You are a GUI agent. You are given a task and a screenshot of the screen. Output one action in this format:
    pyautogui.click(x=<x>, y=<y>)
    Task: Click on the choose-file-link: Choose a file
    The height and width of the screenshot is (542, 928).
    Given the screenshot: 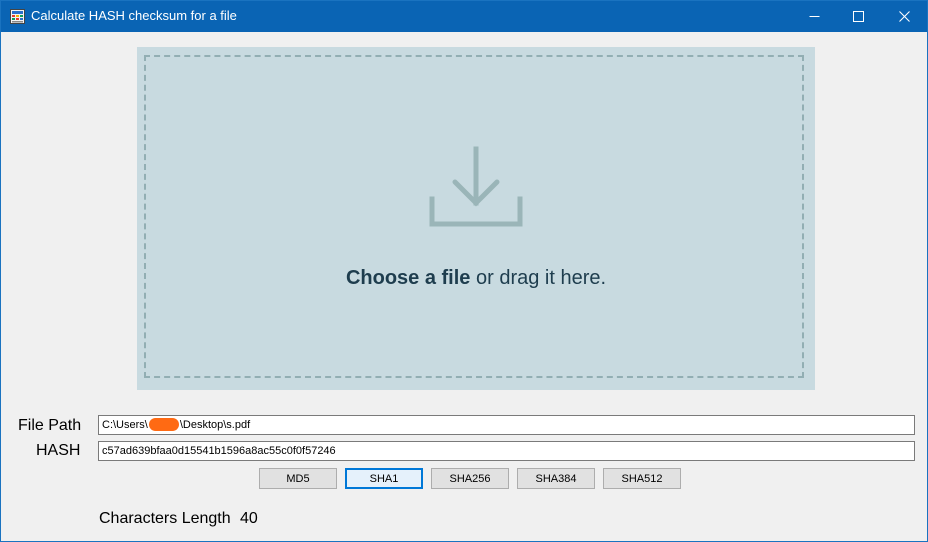 What is the action you would take?
    pyautogui.click(x=408, y=278)
    